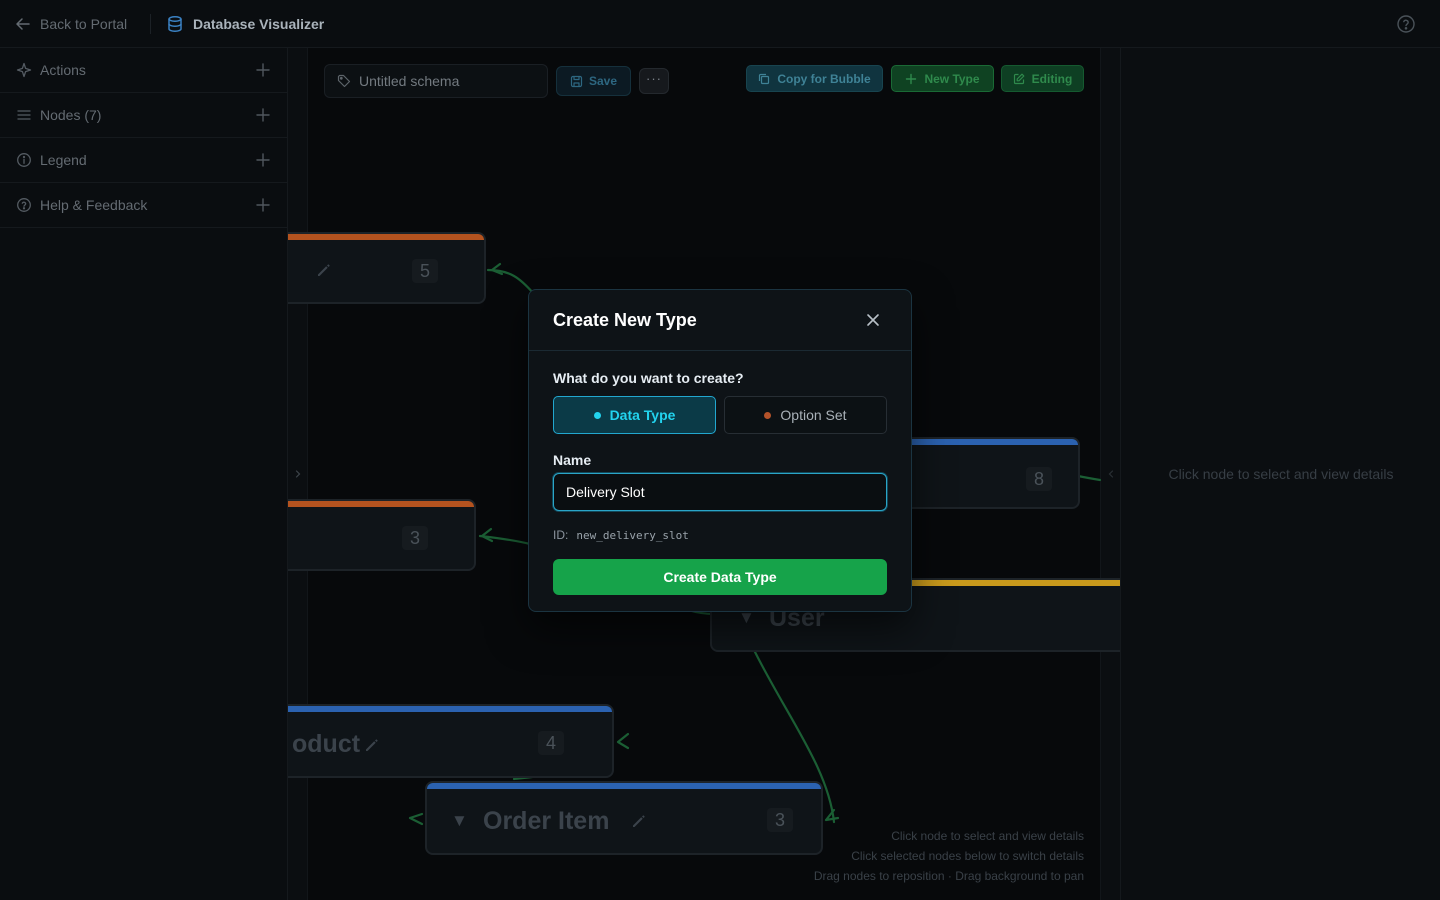 The image size is (1440, 900). Describe the element at coordinates (326, 744) in the screenshot. I see `node-title: oduct` at that location.